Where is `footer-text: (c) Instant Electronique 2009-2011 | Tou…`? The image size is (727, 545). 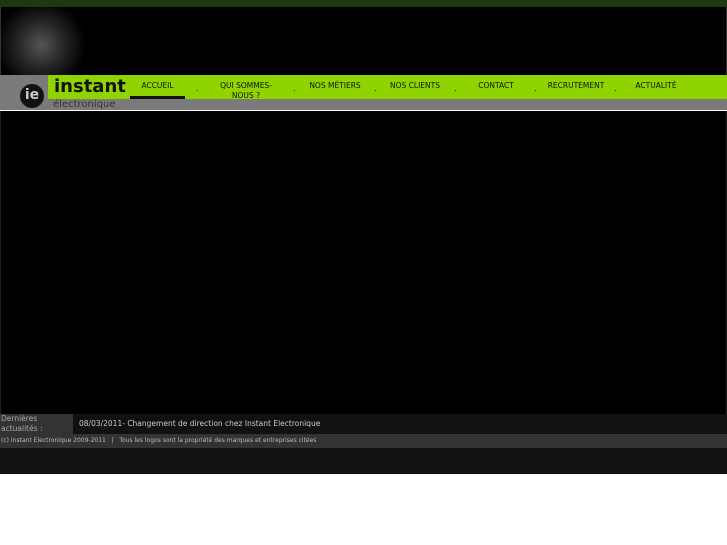 footer-text: (c) Instant Electronique 2009-2011 | Tou… is located at coordinates (363, 441).